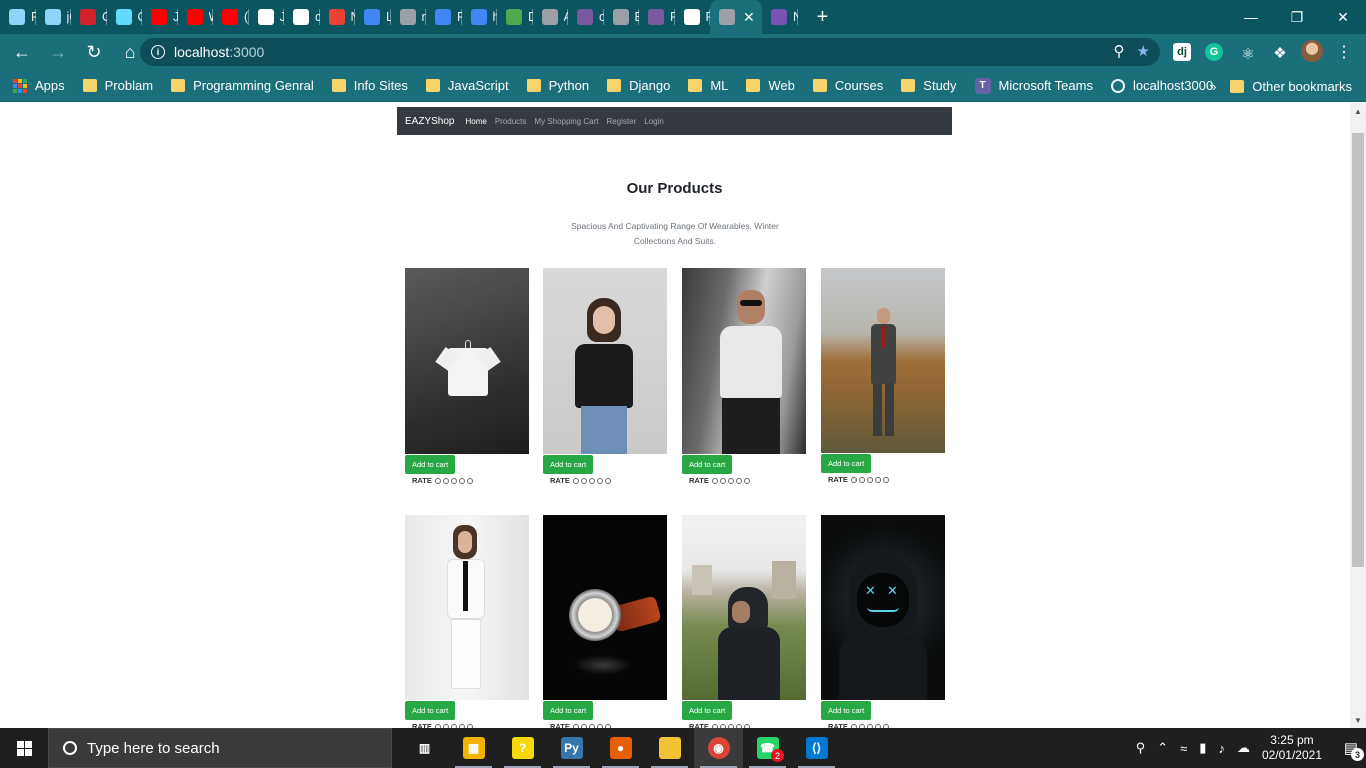 This screenshot has height=768, width=1366. What do you see at coordinates (467, 361) in the screenshot?
I see `product-image-tshirt-hanger` at bounding box center [467, 361].